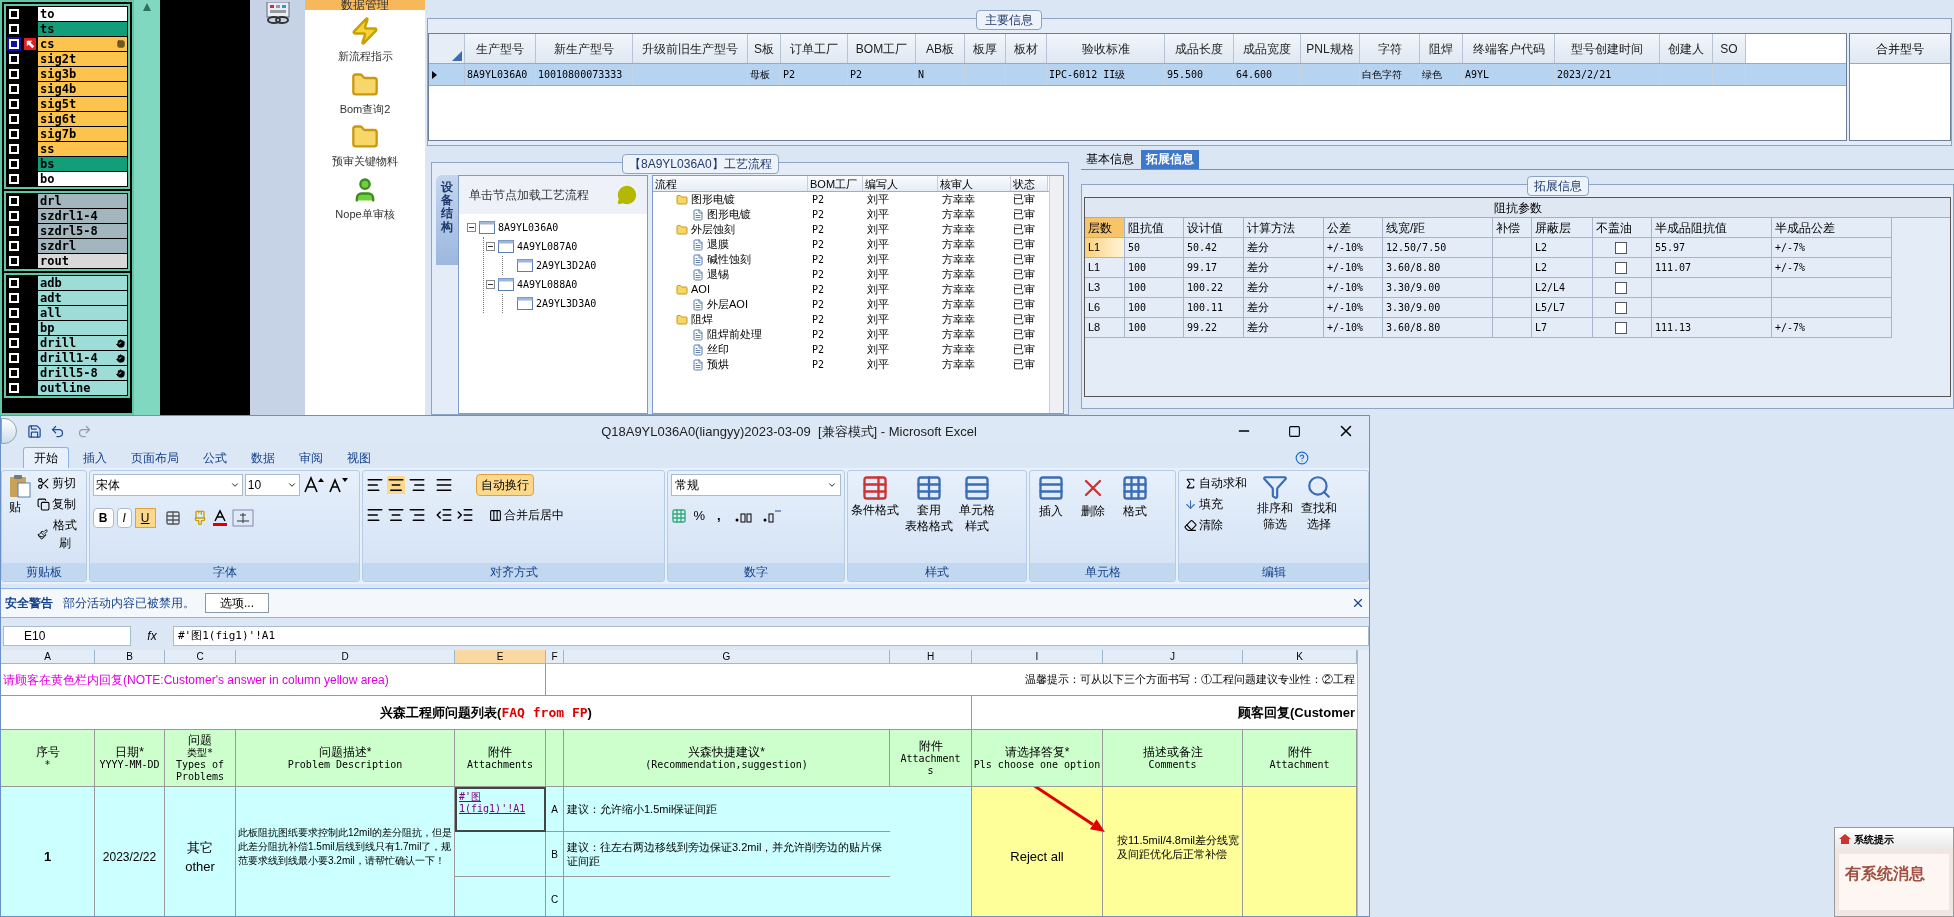  Describe the element at coordinates (34, 431) in the screenshot. I see `save-icon` at that location.